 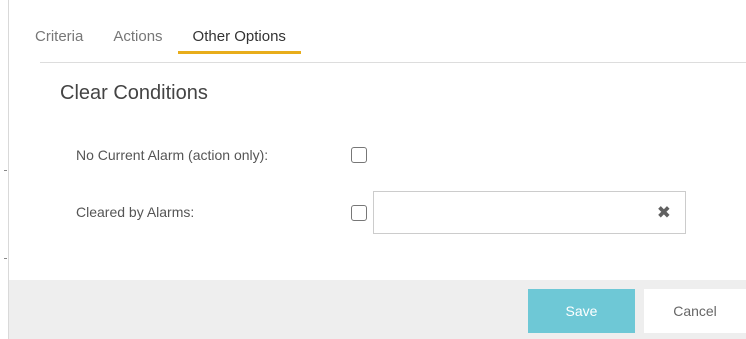 What do you see at coordinates (172, 155) in the screenshot?
I see `no-current-alarm-label: No Current Alarm (action only):` at bounding box center [172, 155].